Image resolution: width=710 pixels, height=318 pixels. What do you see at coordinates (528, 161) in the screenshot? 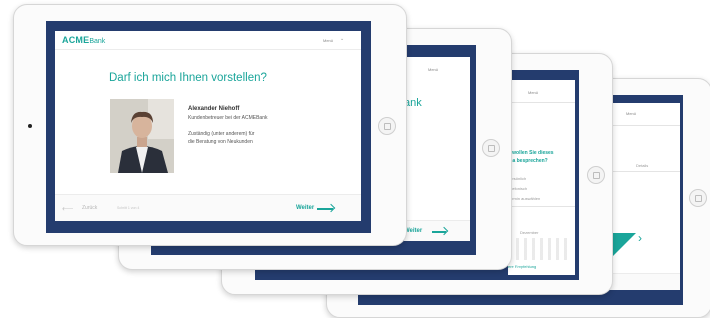
I see `tablet-3-prompt-2: ma besprechen?` at bounding box center [528, 161].